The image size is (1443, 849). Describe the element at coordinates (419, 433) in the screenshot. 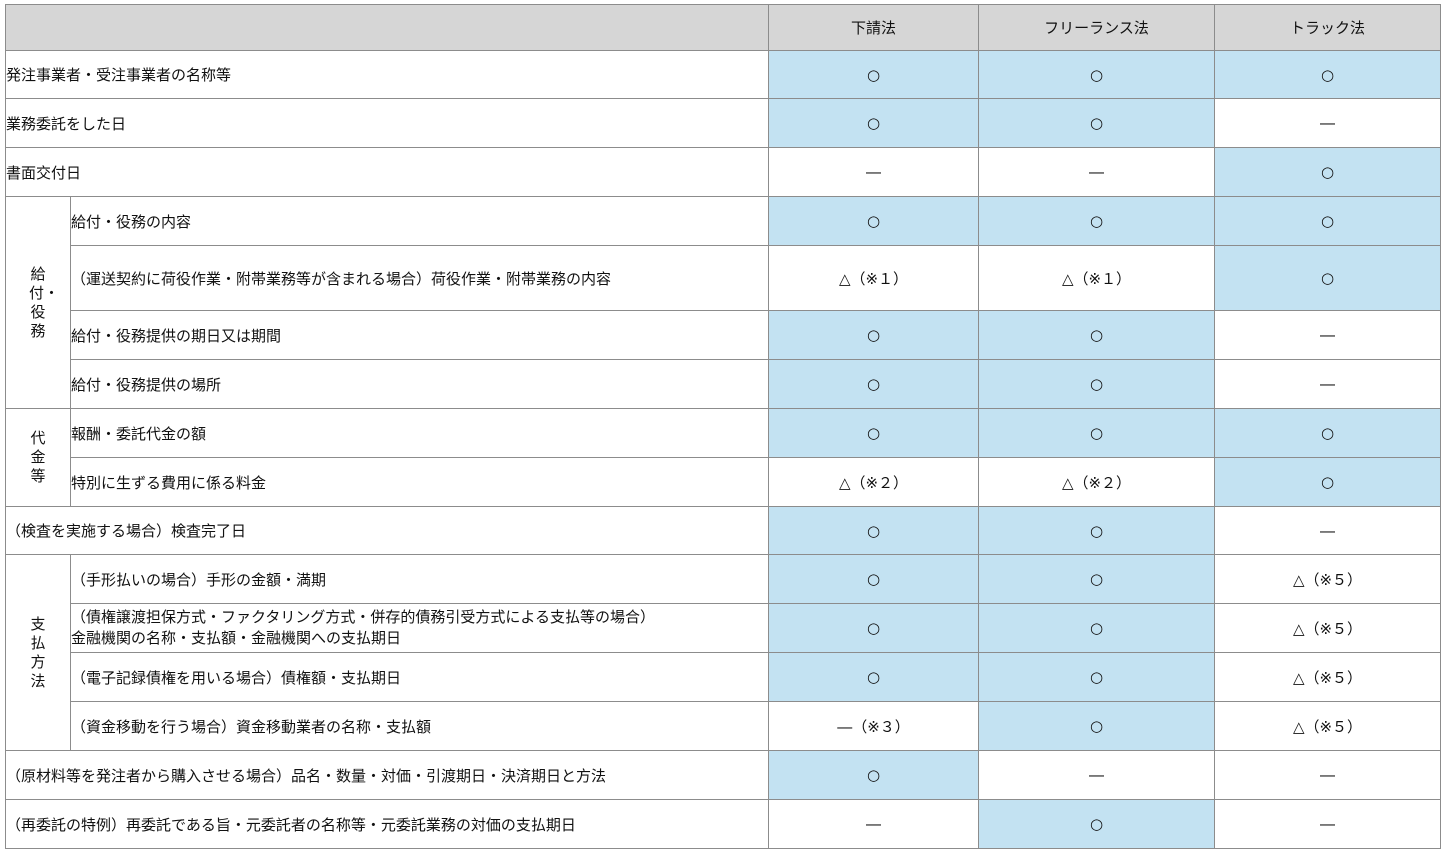

I see `row-label: 報酬・委託代金の額` at that location.